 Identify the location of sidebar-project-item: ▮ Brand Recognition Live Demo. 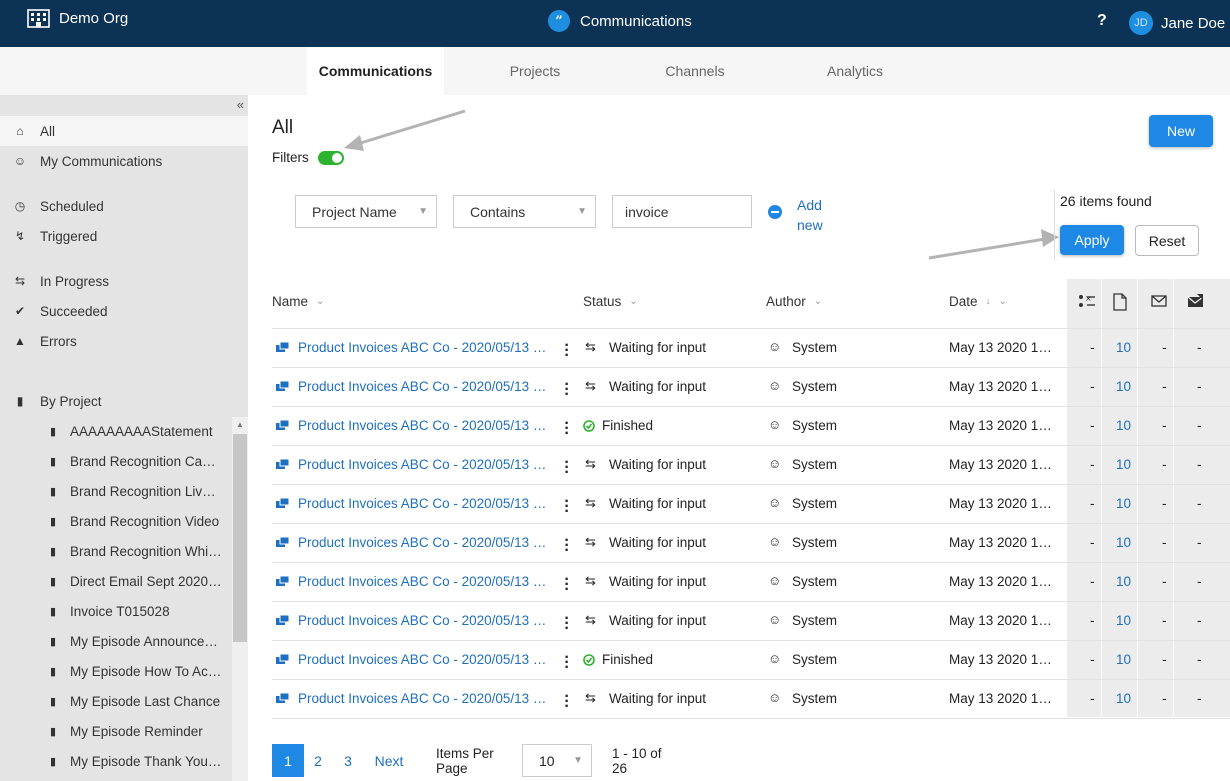
(116, 491).